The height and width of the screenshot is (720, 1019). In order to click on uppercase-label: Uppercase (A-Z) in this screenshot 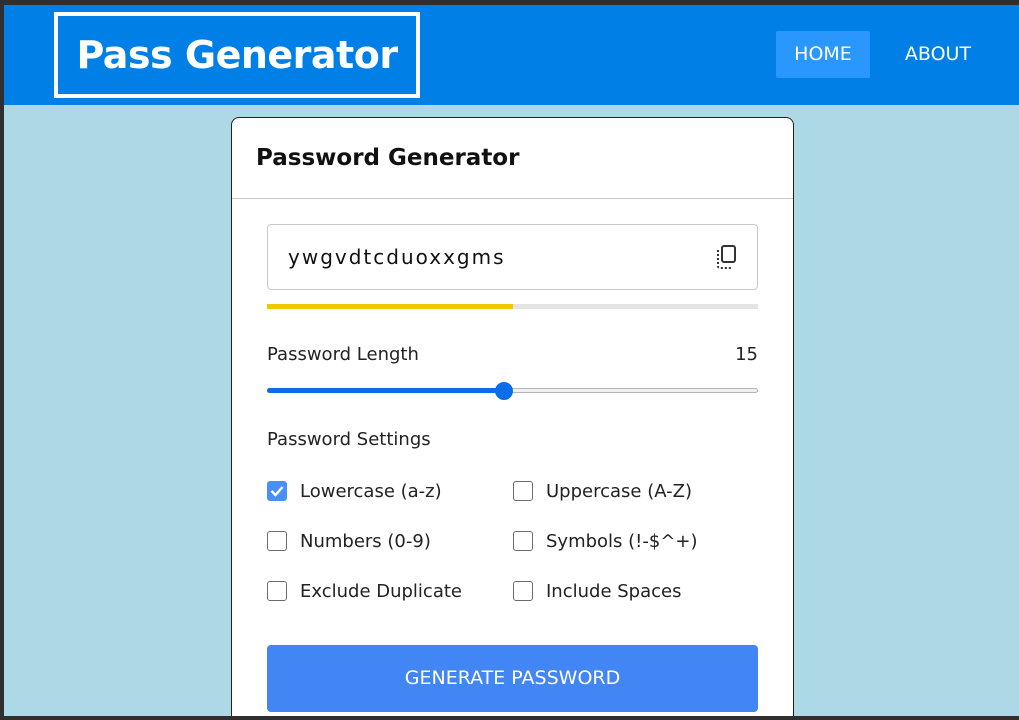, I will do `click(619, 491)`.